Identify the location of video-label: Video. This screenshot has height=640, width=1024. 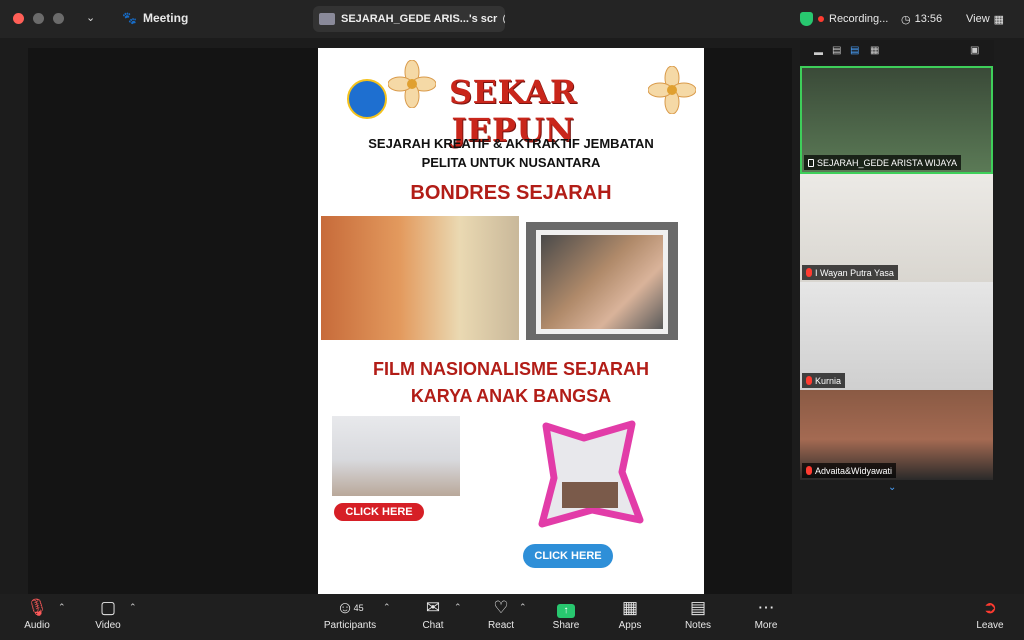
(108, 625).